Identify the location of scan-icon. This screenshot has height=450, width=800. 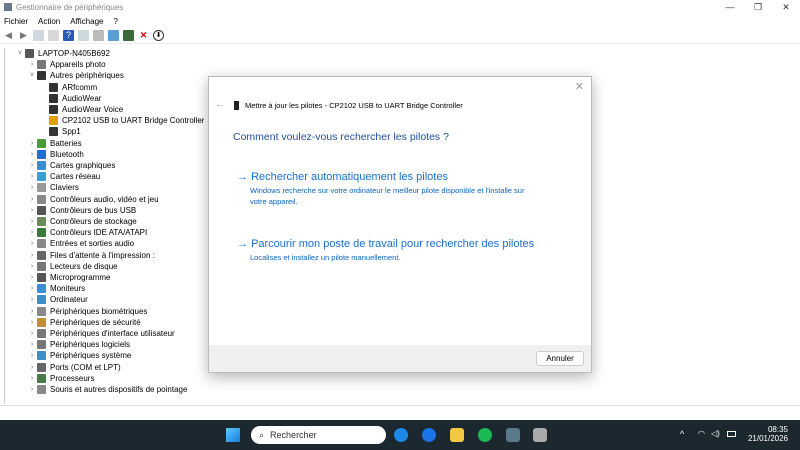
(98, 35).